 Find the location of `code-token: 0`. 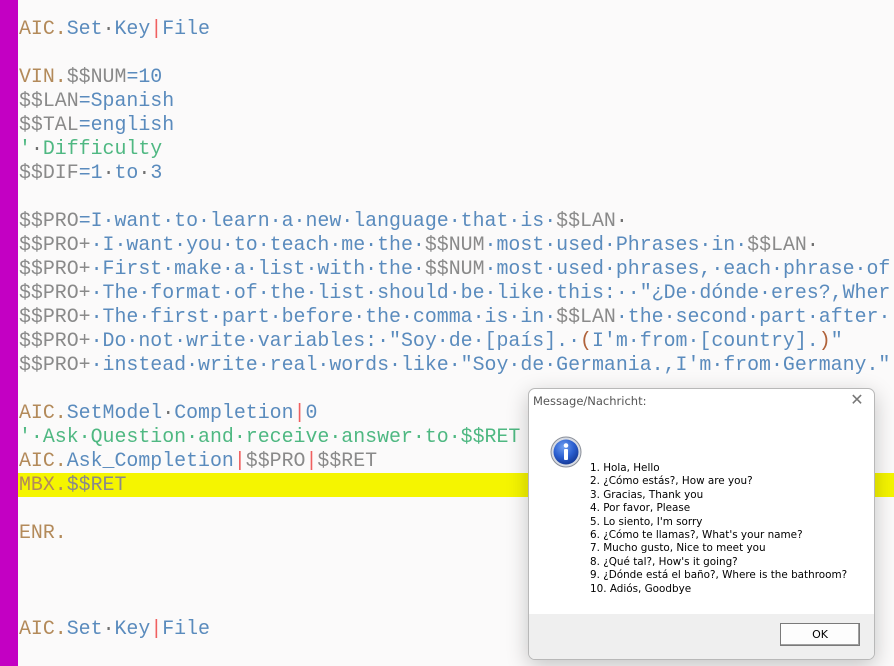

code-token: 0 is located at coordinates (311, 412).